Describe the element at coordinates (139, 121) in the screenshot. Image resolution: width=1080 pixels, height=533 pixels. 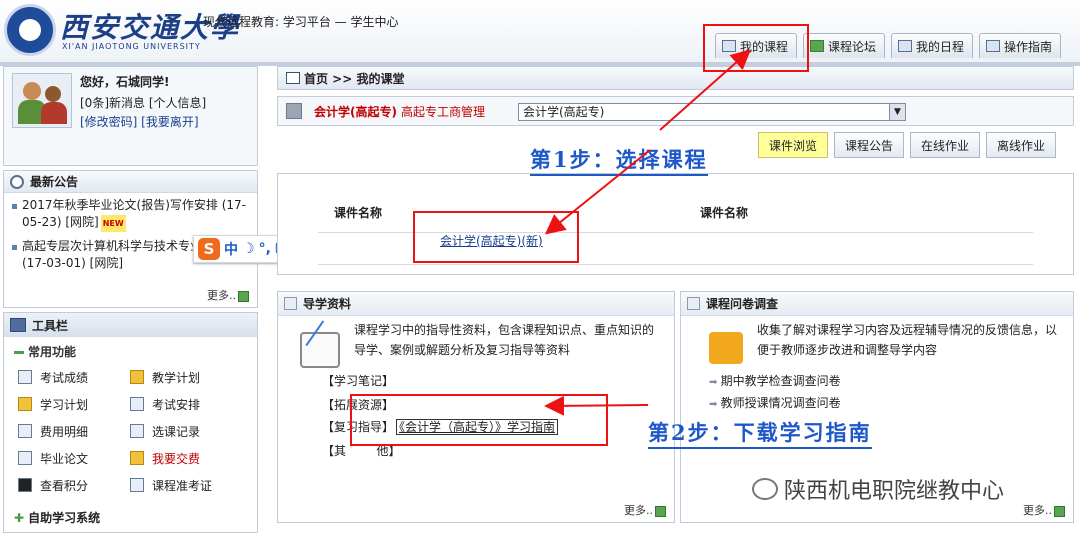
I see `account-links: [修改密码] [我要离开]` at that location.